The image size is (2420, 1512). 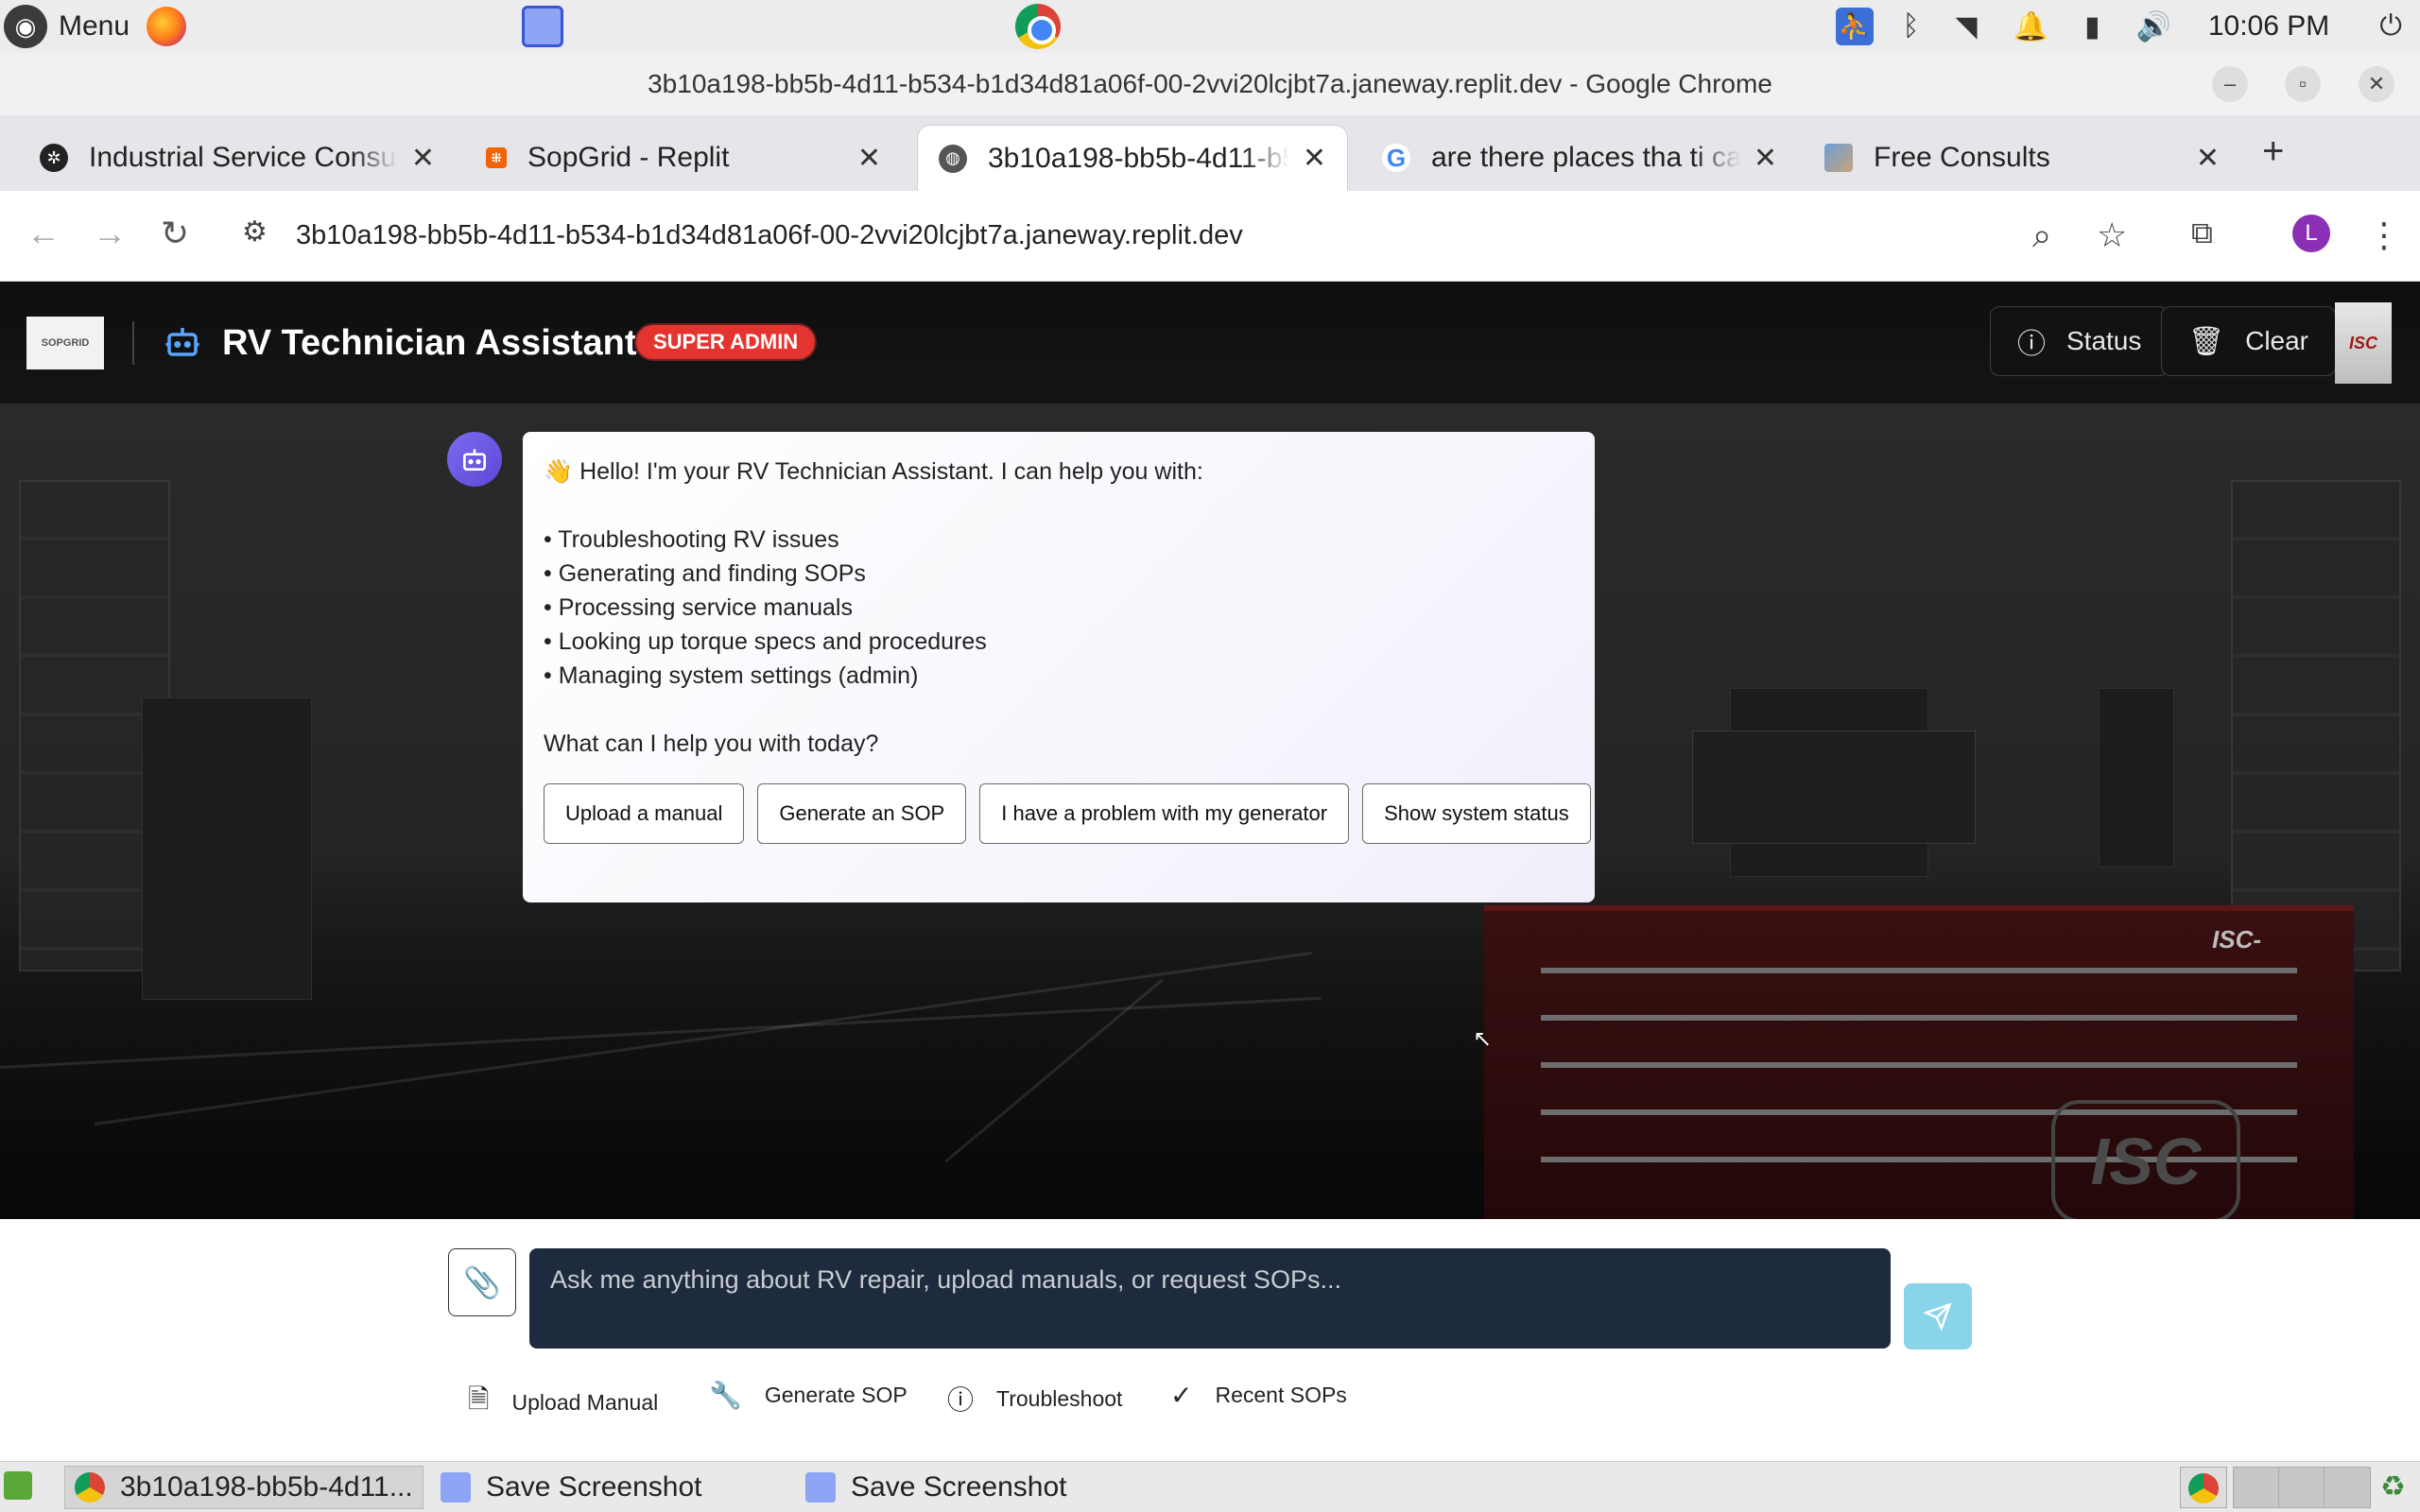 I want to click on forward-arrow-icon: →, so click(x=110, y=233).